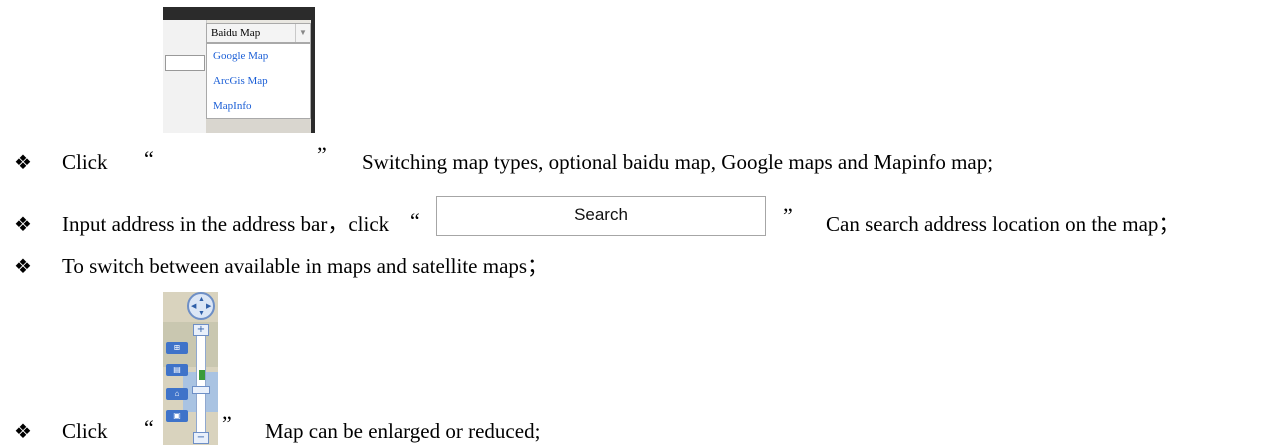  Describe the element at coordinates (185, 76) in the screenshot. I see `map-left-pane` at that location.